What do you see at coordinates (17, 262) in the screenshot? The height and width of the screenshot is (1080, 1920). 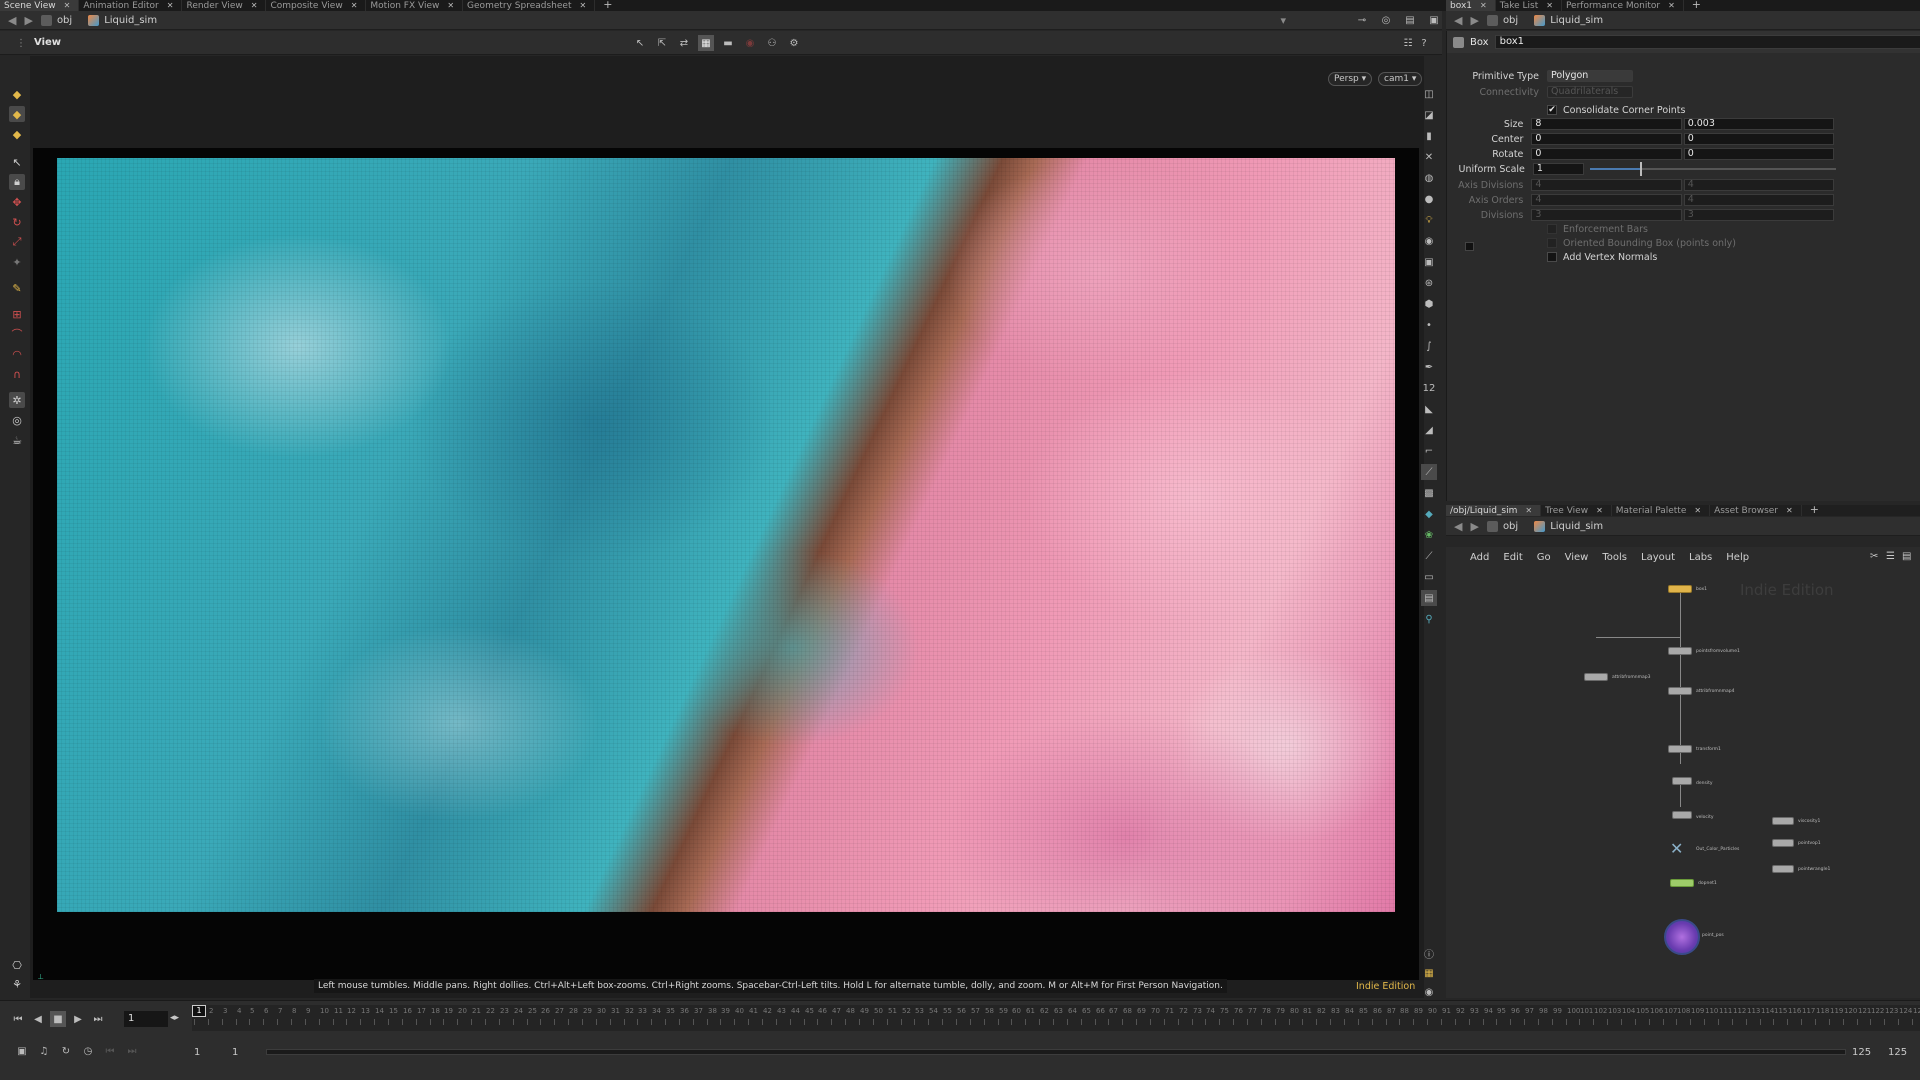 I see `snap-tool-icon: ✦` at bounding box center [17, 262].